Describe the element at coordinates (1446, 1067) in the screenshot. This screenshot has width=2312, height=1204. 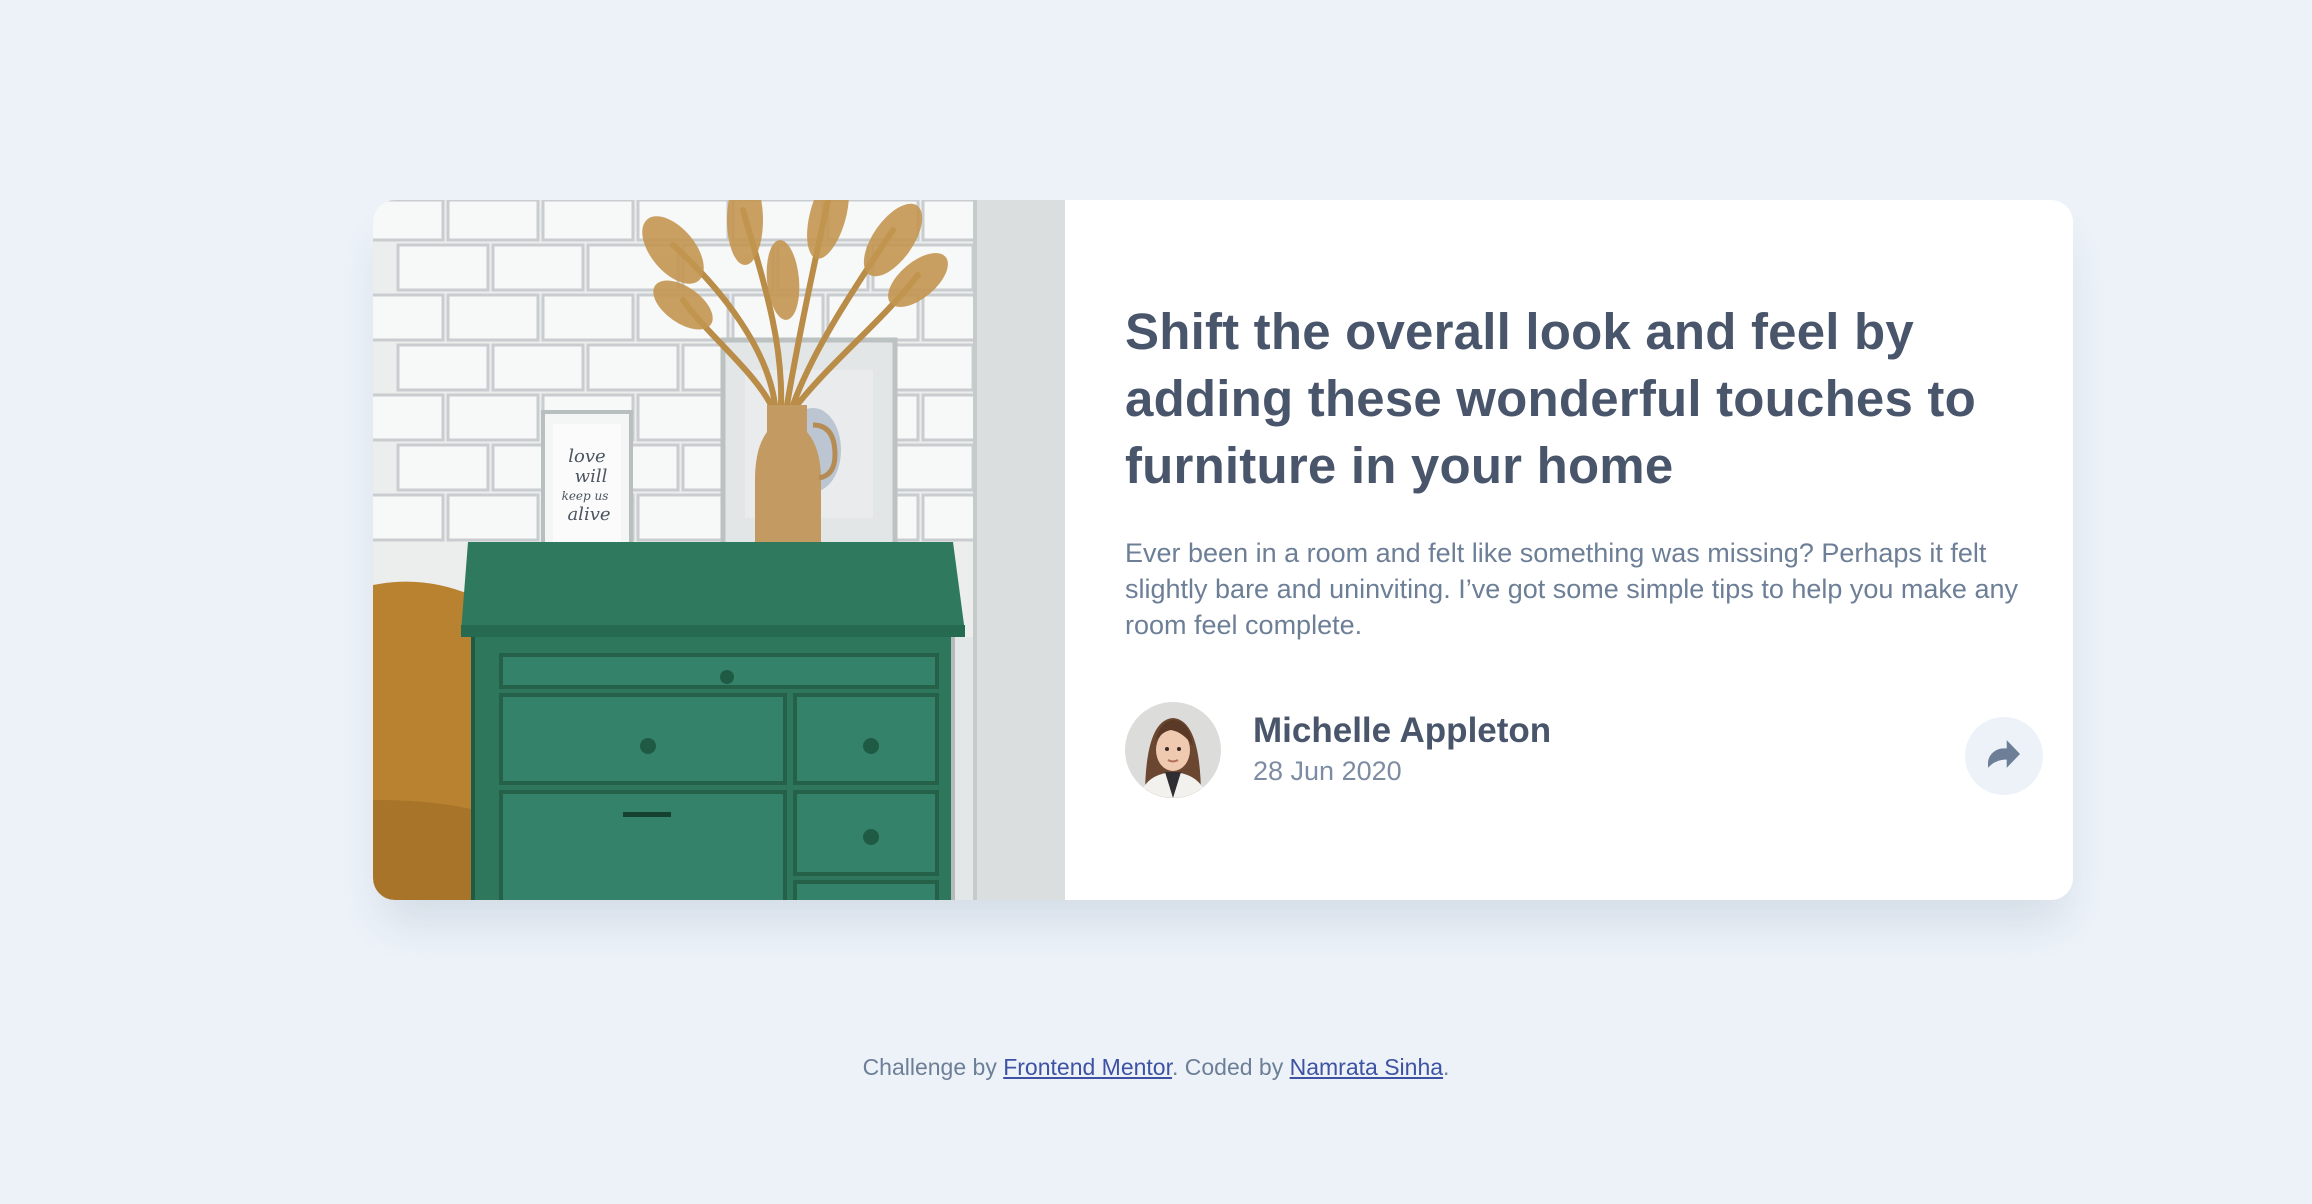
I see `attribution-suffix: .` at that location.